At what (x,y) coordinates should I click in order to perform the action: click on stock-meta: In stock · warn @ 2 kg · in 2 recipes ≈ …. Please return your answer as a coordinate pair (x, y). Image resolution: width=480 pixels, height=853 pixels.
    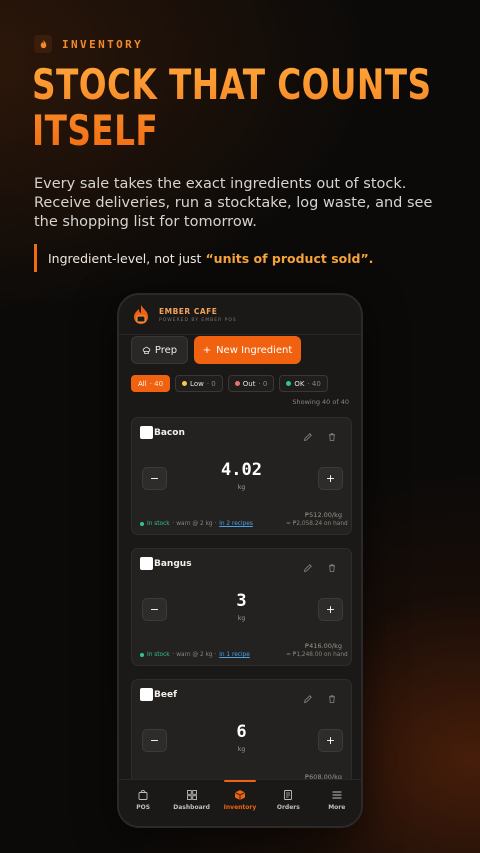
    Looking at the image, I should click on (244, 524).